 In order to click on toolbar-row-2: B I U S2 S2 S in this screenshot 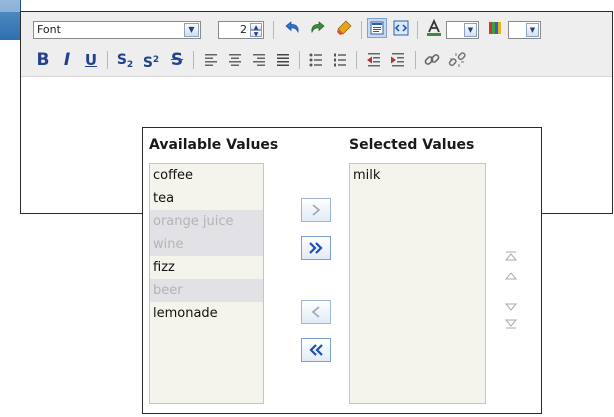, I will do `click(316, 60)`.